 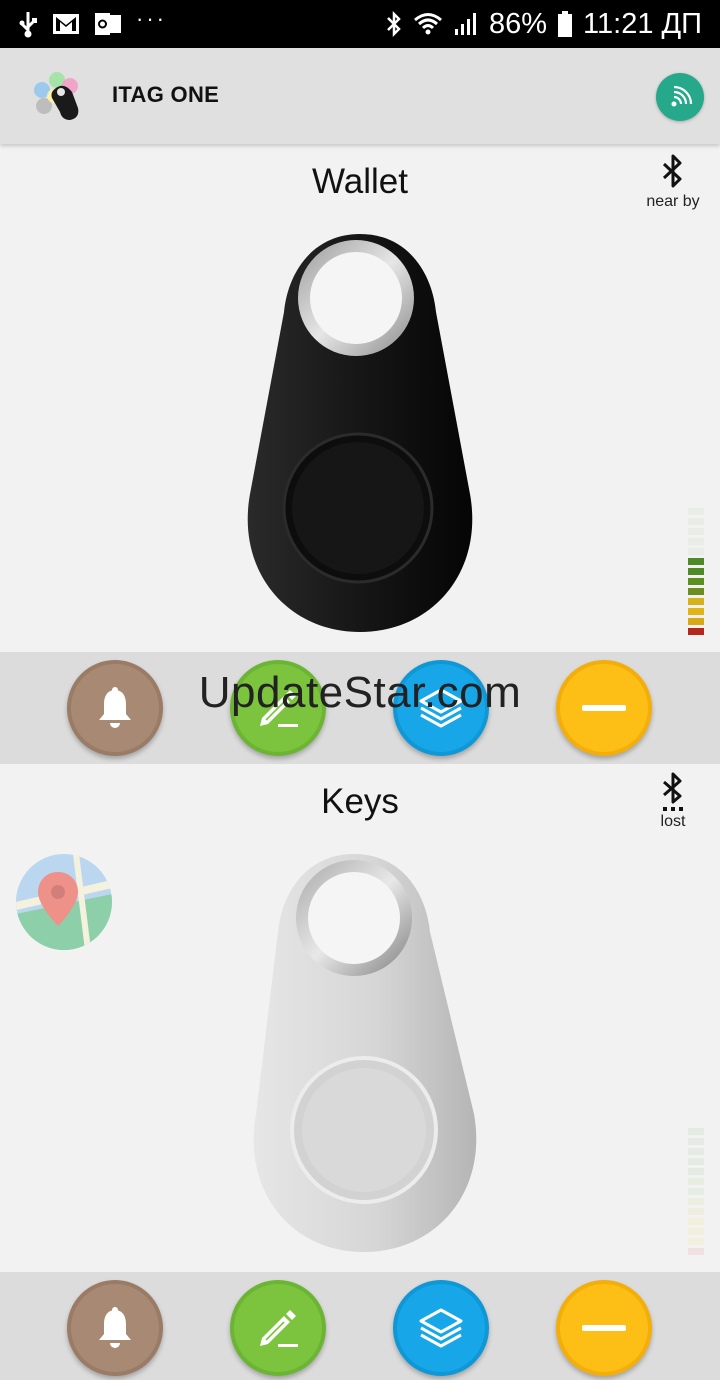 What do you see at coordinates (366, 1053) in the screenshot?
I see `itag-device-white` at bounding box center [366, 1053].